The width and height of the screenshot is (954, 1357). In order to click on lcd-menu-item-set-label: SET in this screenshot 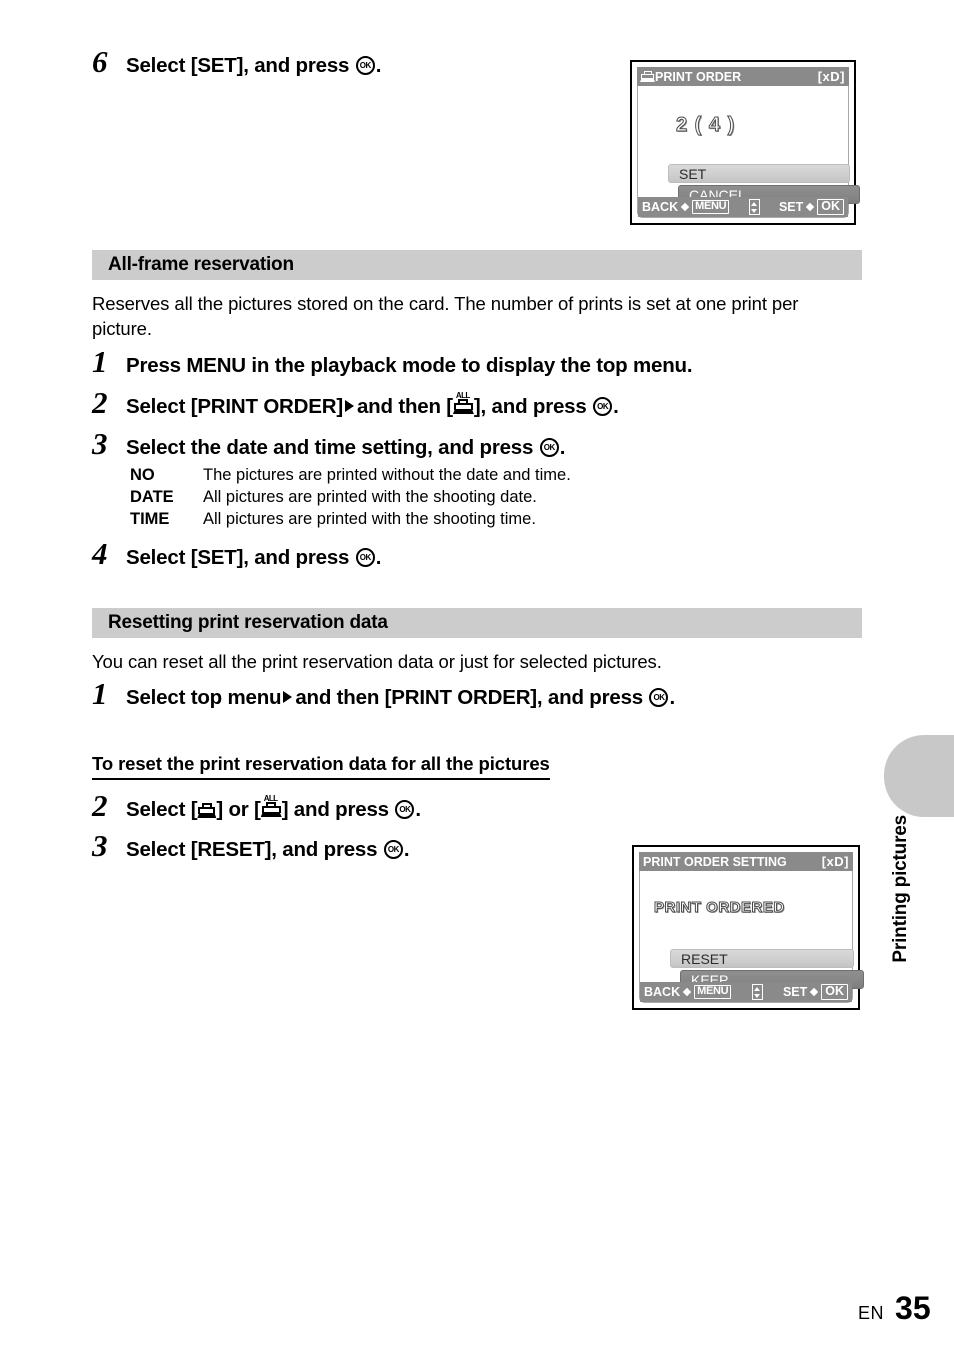, I will do `click(693, 173)`.